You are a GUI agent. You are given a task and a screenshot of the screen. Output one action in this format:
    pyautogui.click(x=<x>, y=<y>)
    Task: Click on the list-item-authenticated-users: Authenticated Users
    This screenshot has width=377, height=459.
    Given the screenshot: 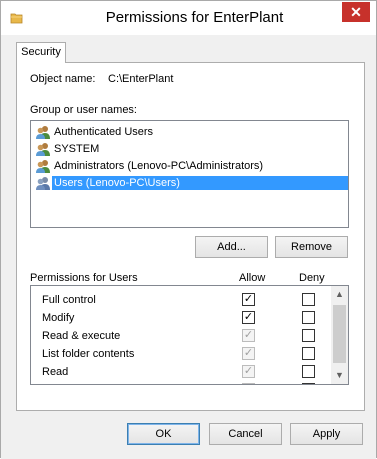 What is the action you would take?
    pyautogui.click(x=191, y=131)
    